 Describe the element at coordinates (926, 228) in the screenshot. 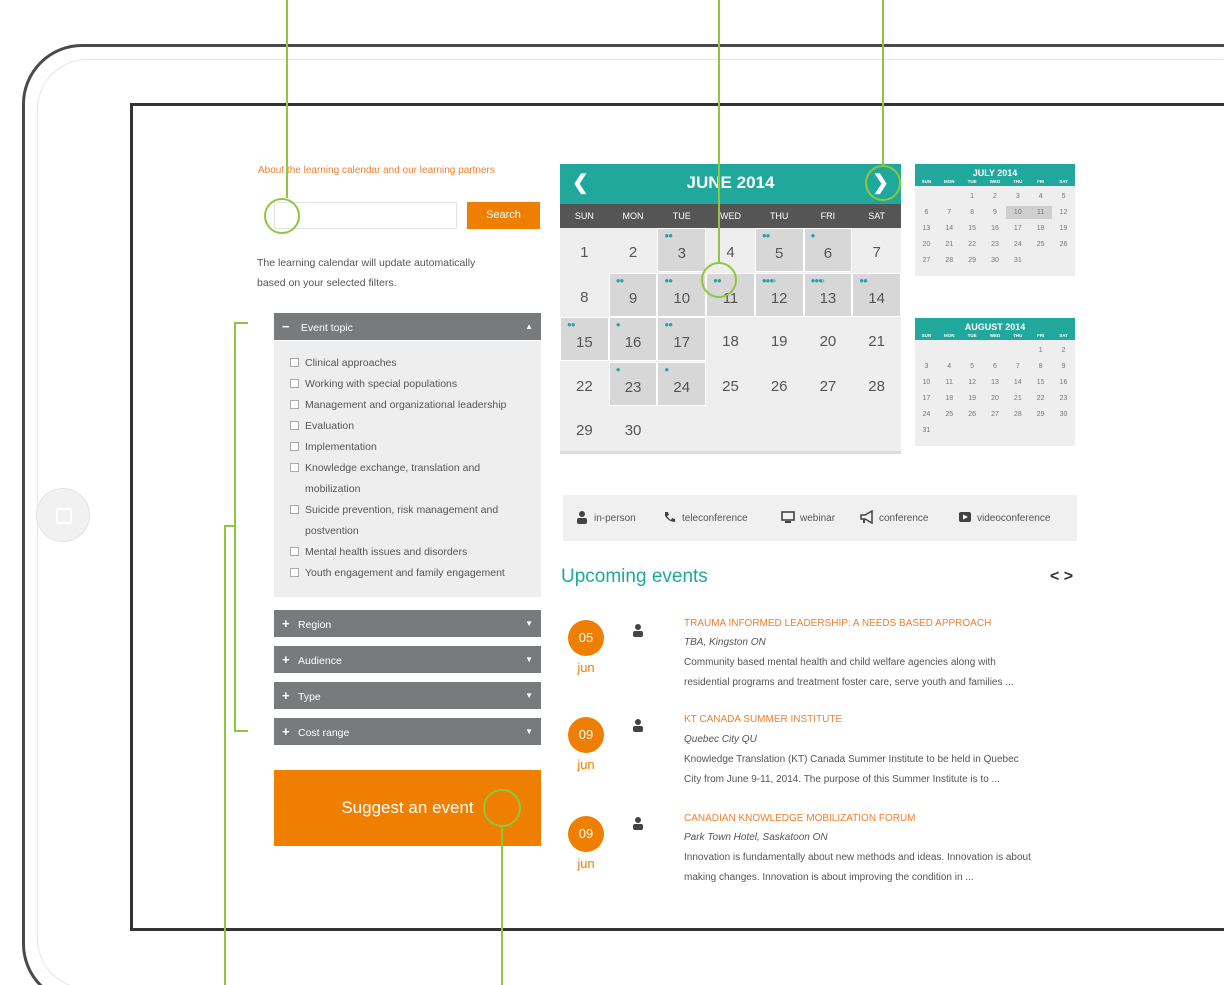

I see `mini-calendar-day: 13` at that location.